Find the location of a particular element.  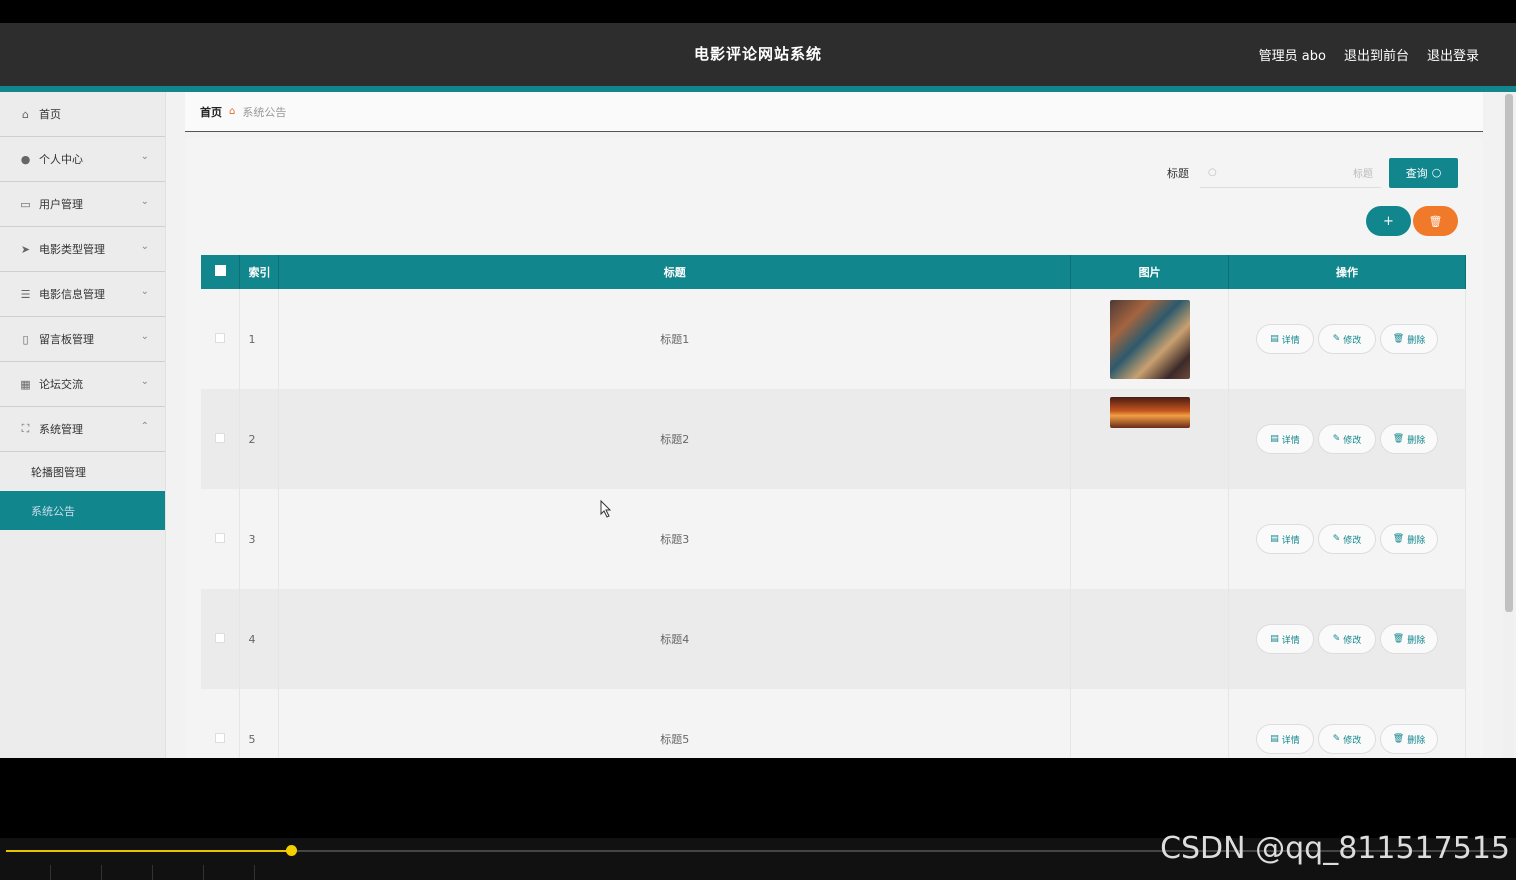

search-label: 标题 is located at coordinates (1178, 173).